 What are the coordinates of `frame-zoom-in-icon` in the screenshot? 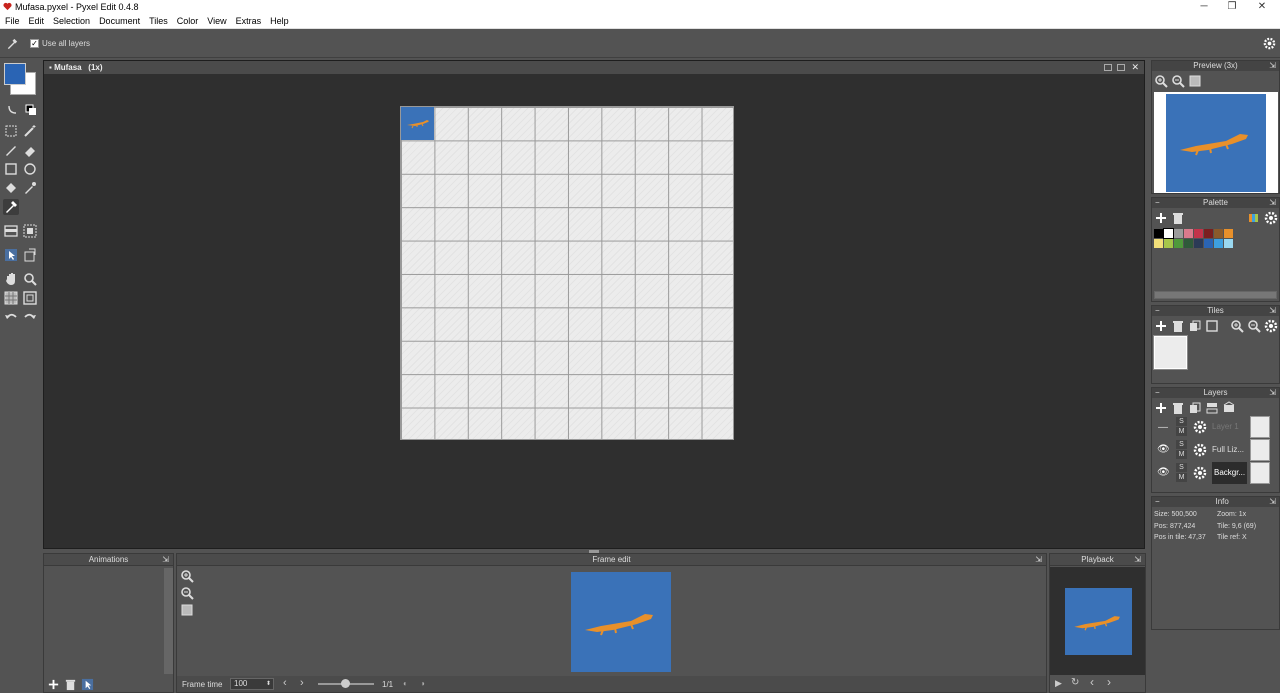 It's located at (187, 576).